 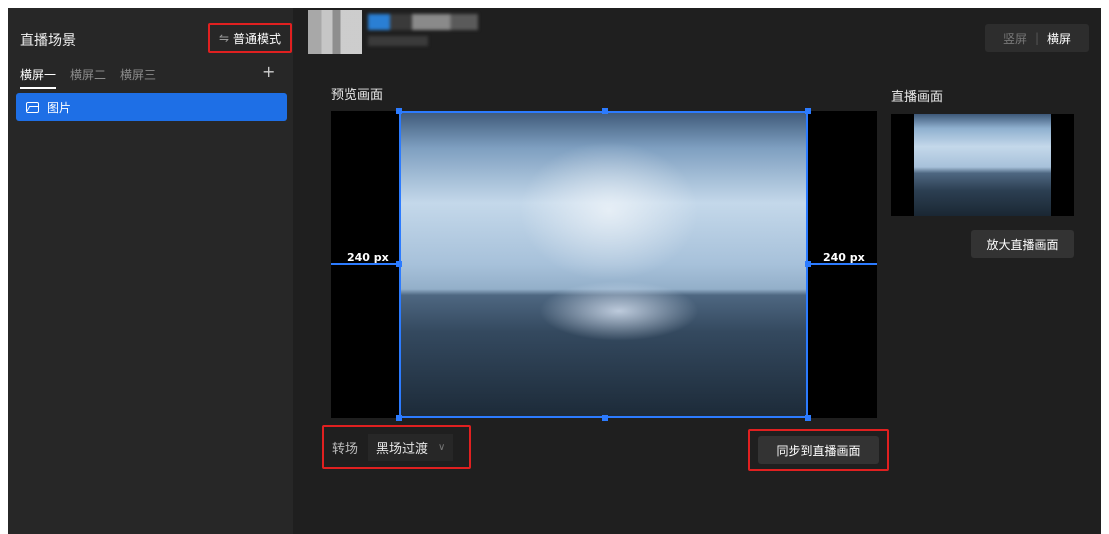 What do you see at coordinates (48, 41) in the screenshot?
I see `sidebar-title: 直播场景` at bounding box center [48, 41].